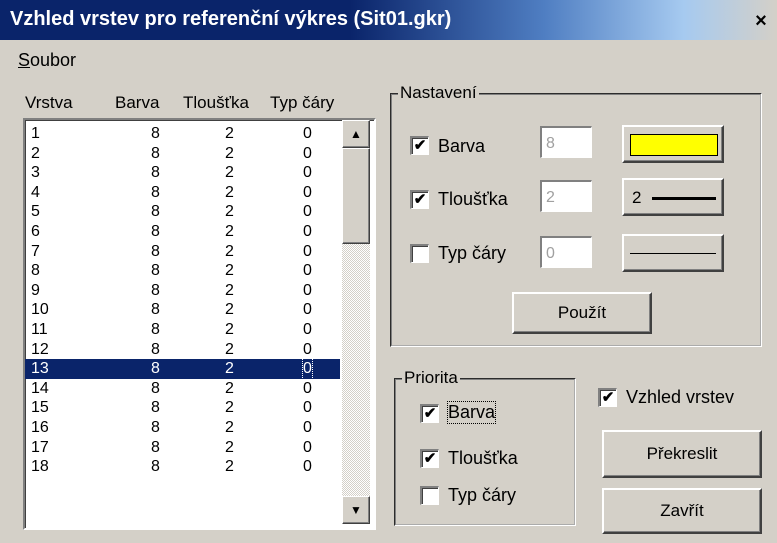 This screenshot has width=777, height=543. What do you see at coordinates (182, 271) in the screenshot?
I see `table-row: 8 8 2 0` at bounding box center [182, 271].